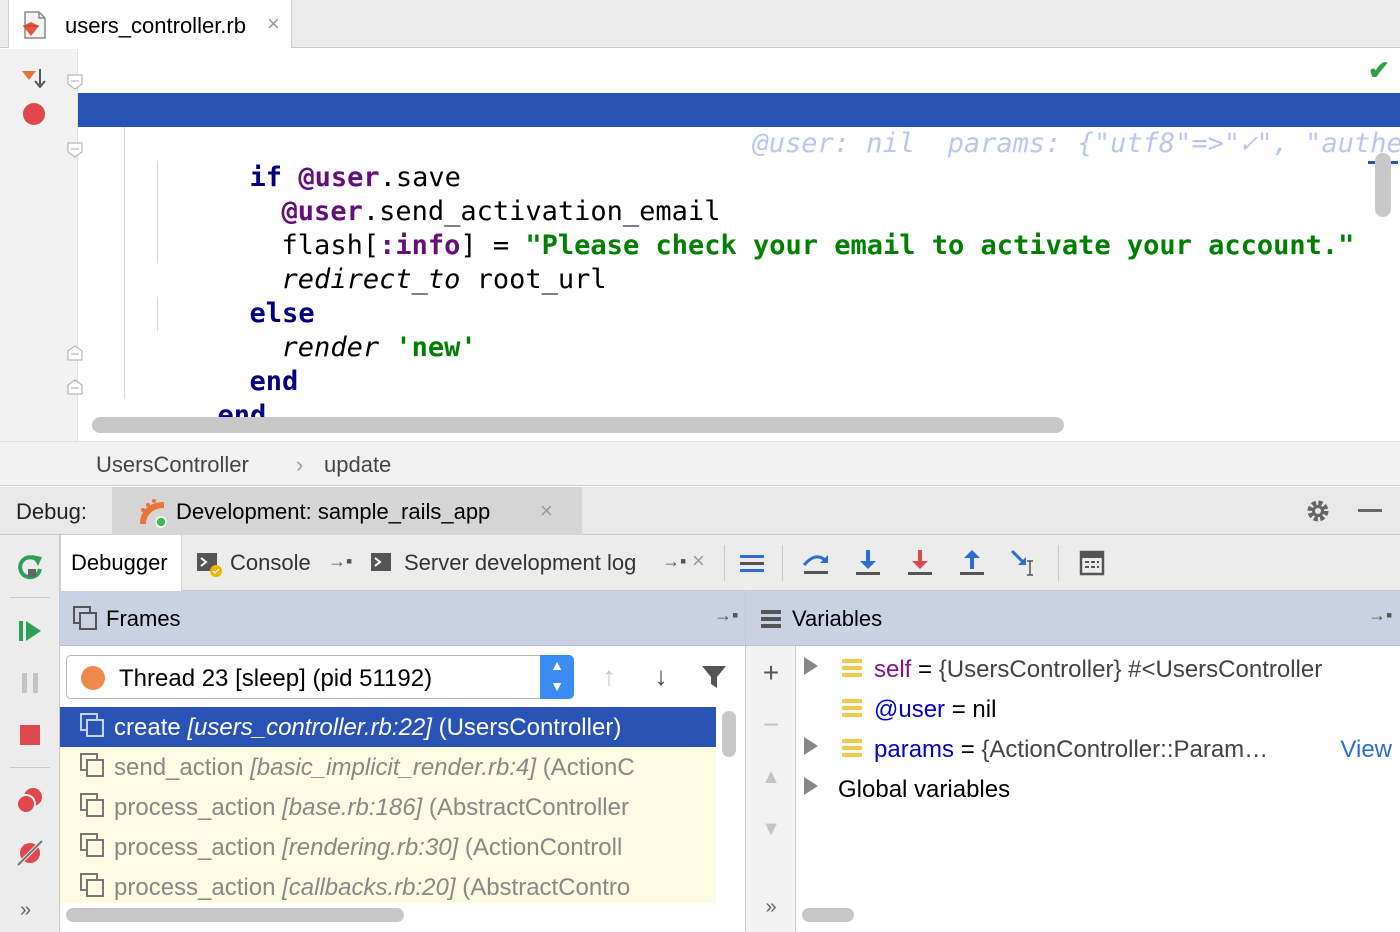 Image resolution: width=1400 pixels, height=932 pixels. I want to click on variable-name: self, so click(893, 669).